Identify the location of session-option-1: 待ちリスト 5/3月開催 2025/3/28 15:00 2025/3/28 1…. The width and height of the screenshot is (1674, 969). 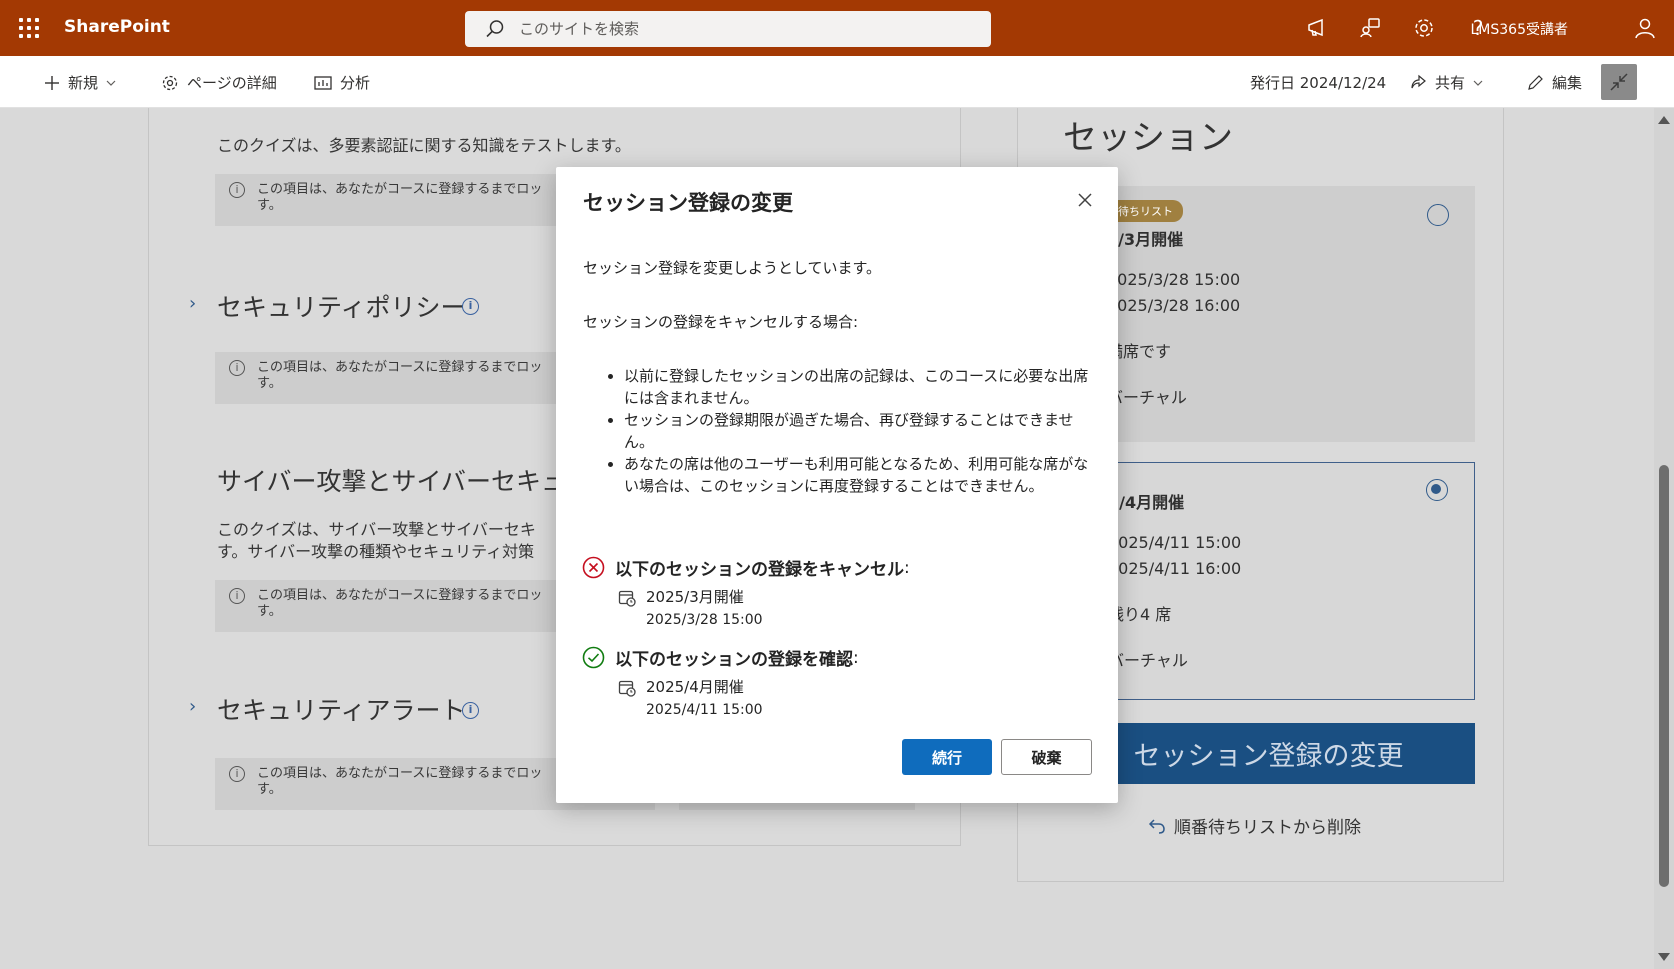
(1268, 314).